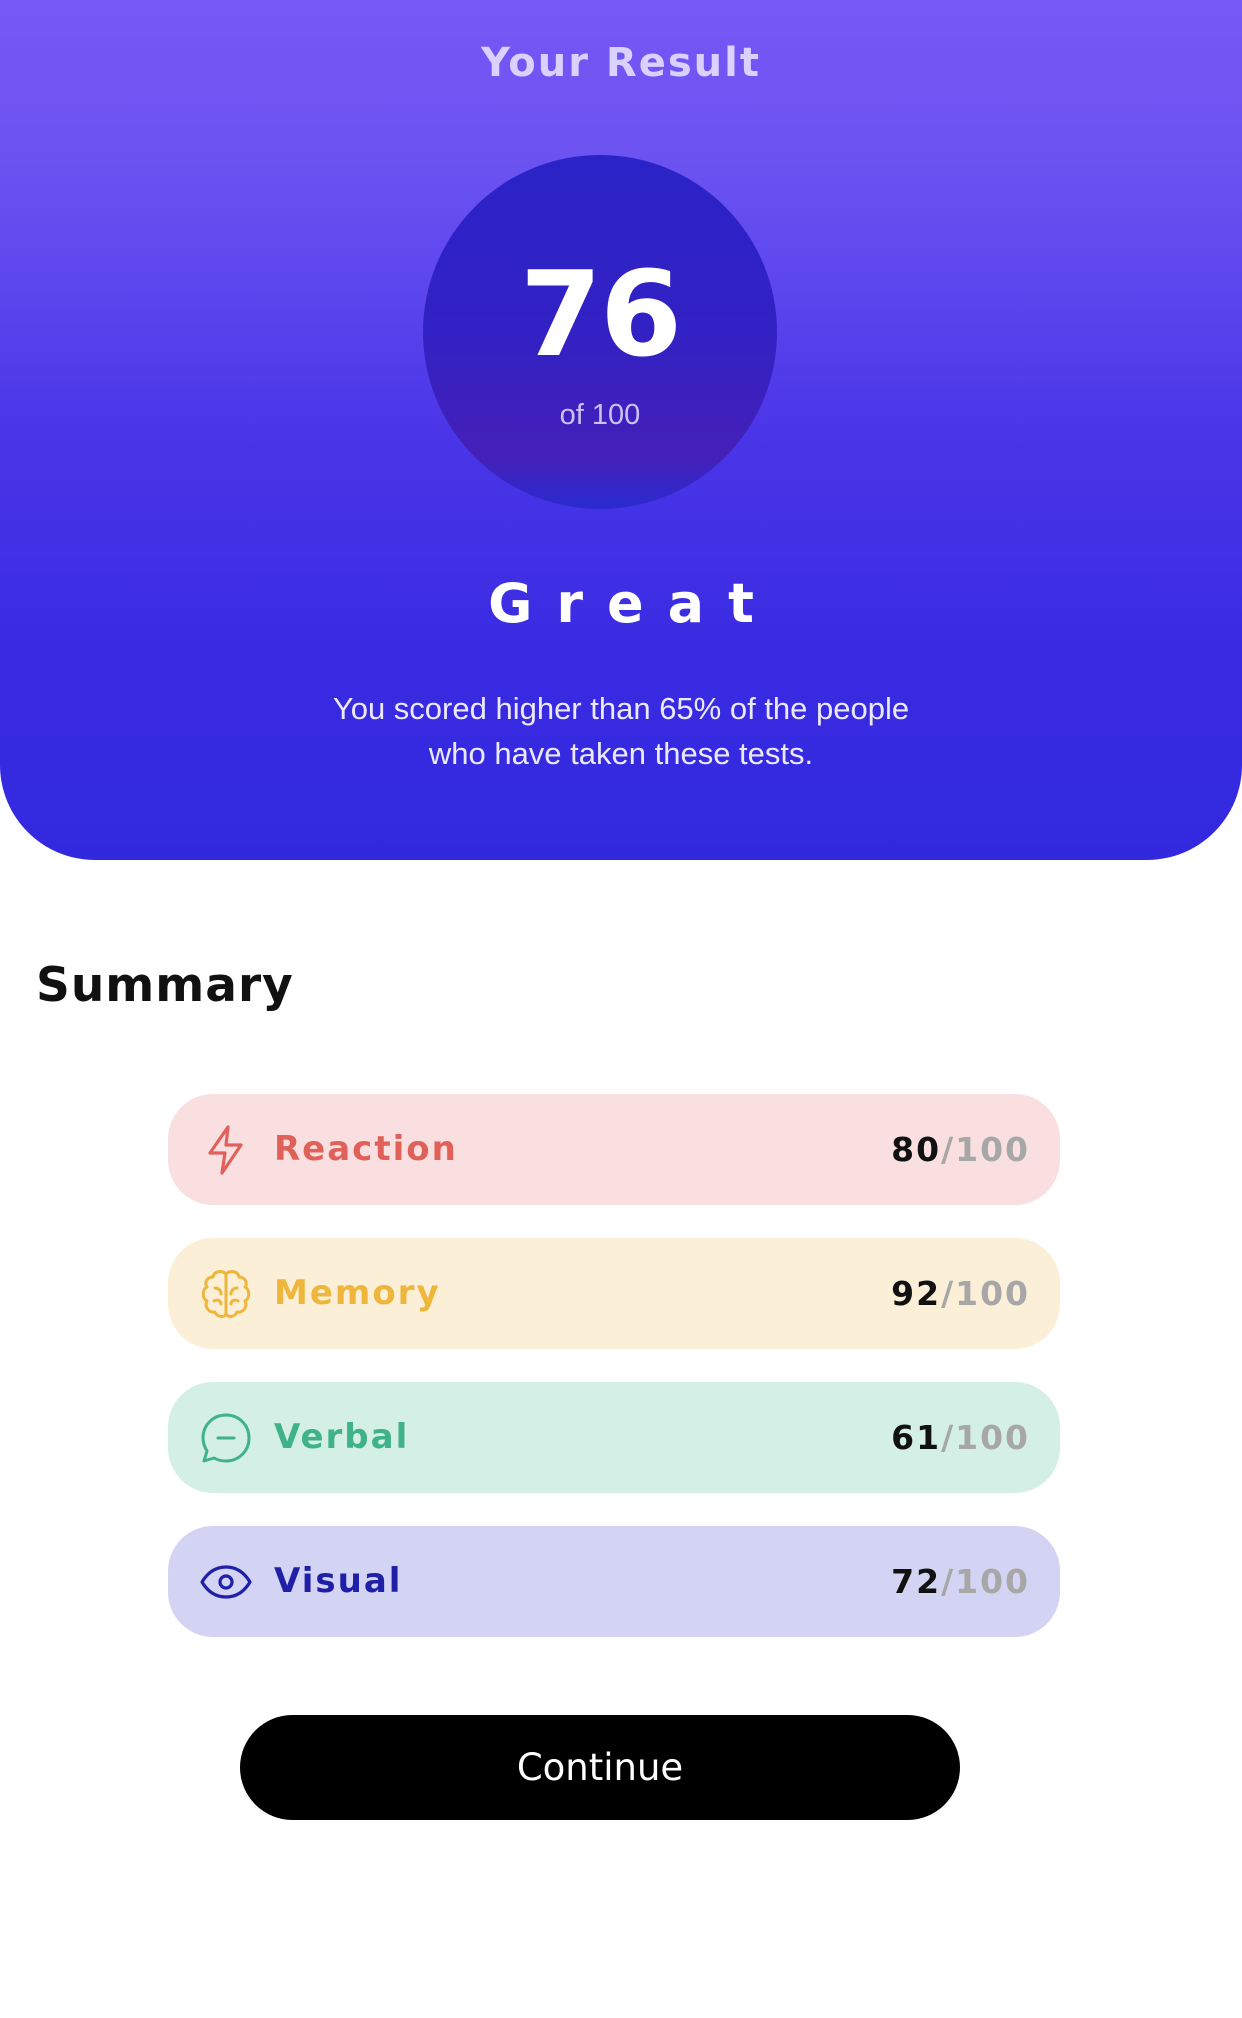 The width and height of the screenshot is (1242, 2018). Describe the element at coordinates (338, 1581) in the screenshot. I see `summary-label: Visual` at that location.